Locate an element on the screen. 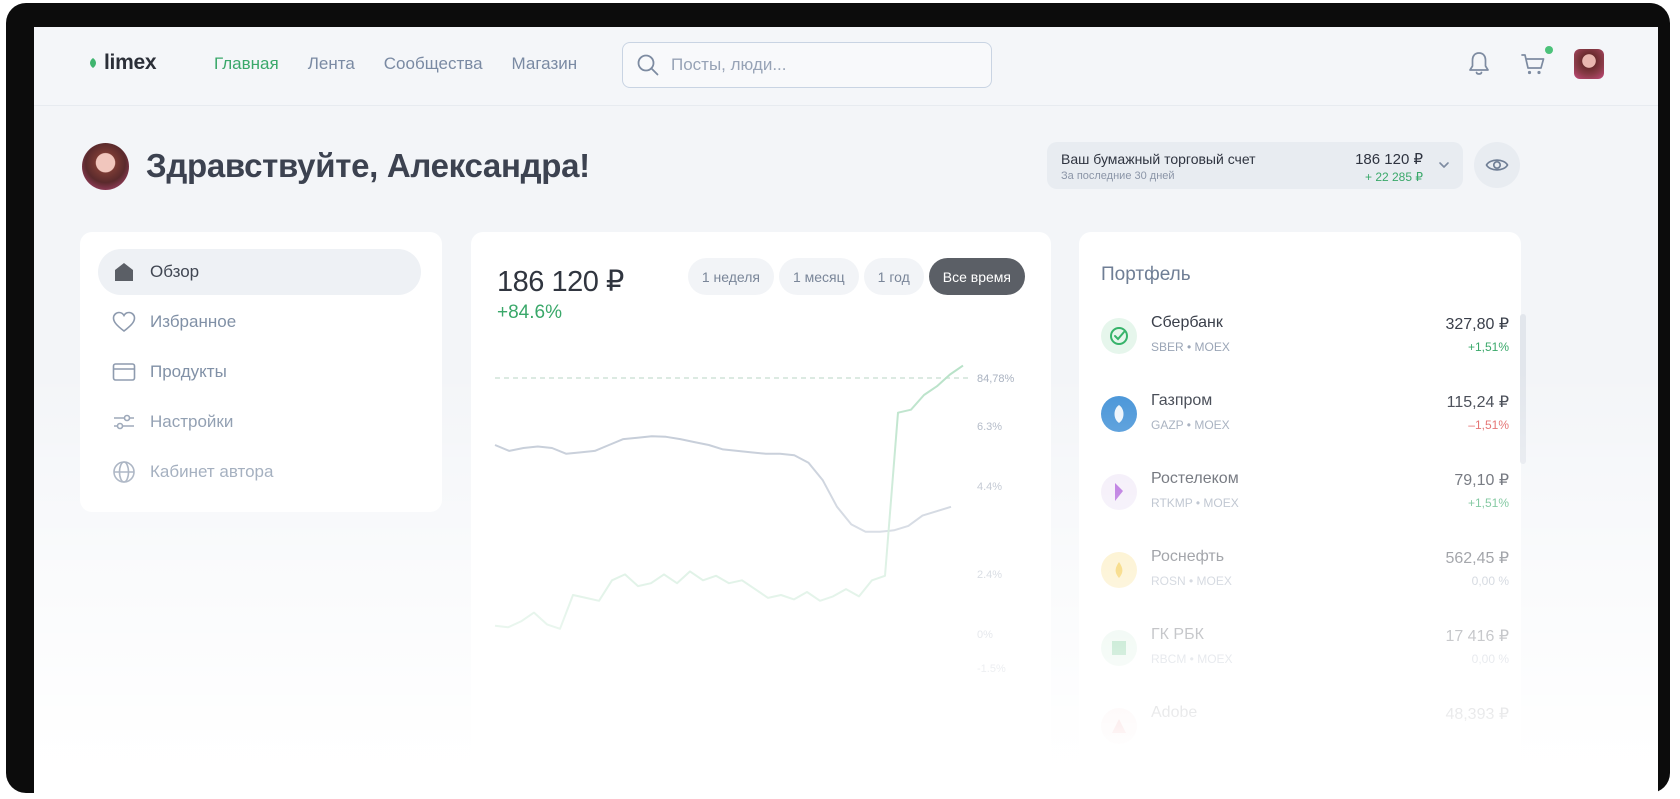 The image size is (1680, 799). stock-price: 79,10 ₽ is located at coordinates (1481, 480).